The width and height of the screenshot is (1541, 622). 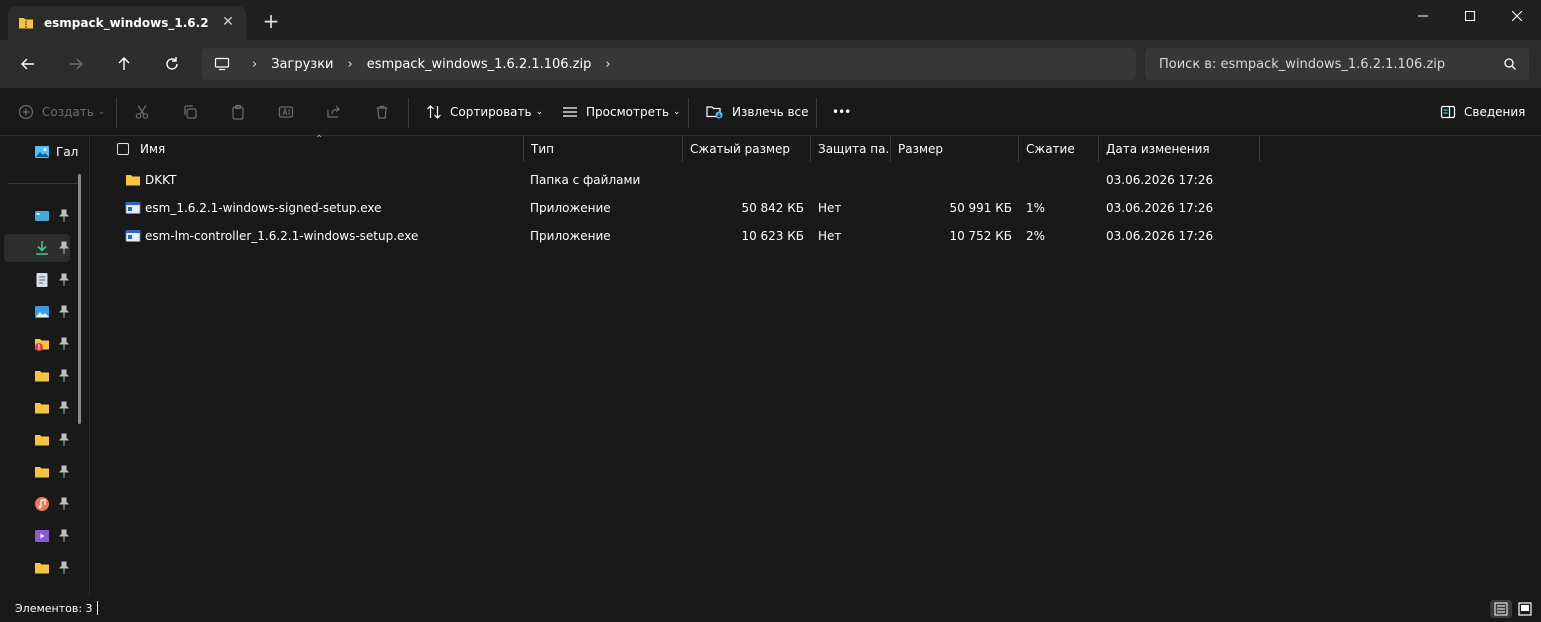 What do you see at coordinates (79, 299) in the screenshot?
I see `sidebar-scrollbar` at bounding box center [79, 299].